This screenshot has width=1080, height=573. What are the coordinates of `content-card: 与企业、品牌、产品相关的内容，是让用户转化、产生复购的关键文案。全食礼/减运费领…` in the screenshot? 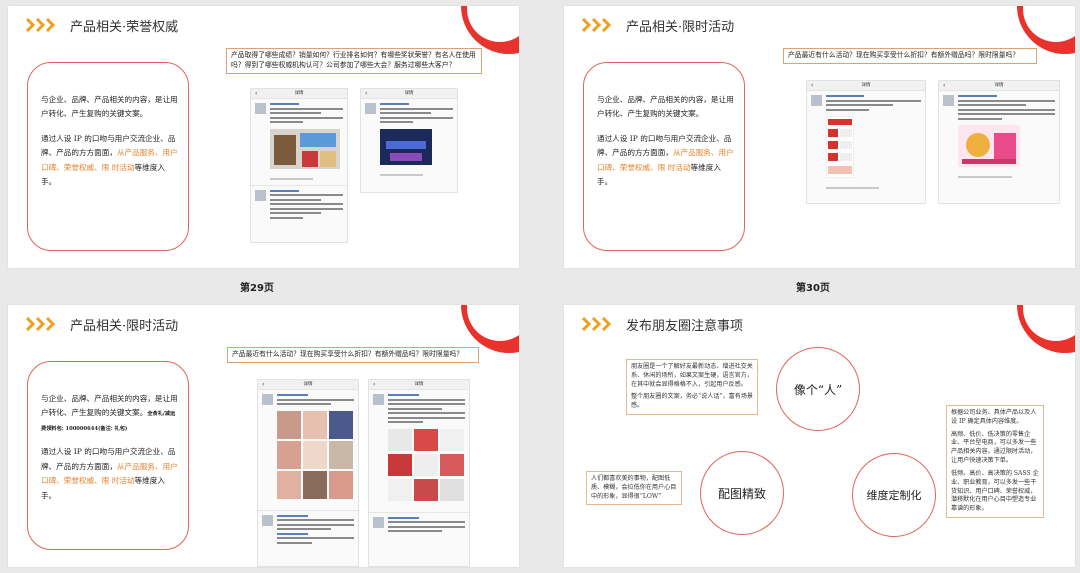 It's located at (108, 455).